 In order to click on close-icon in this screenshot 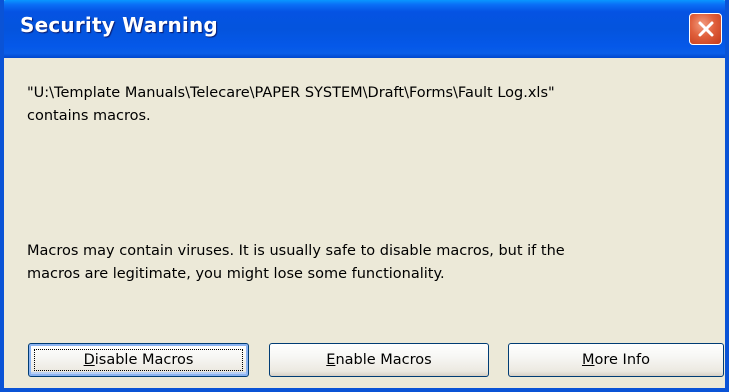, I will do `click(705, 29)`.